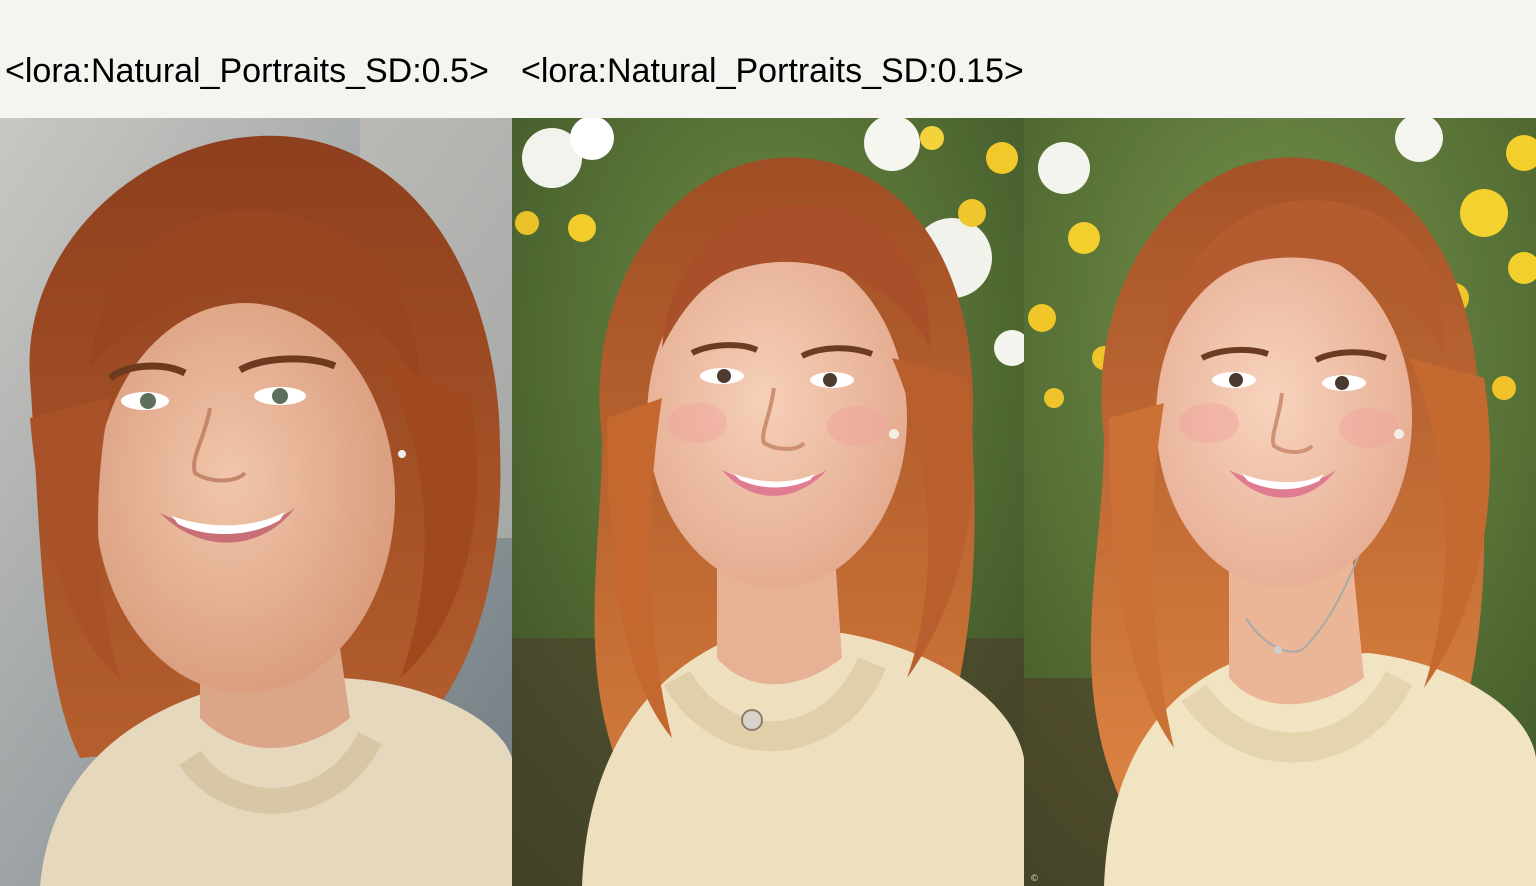 The width and height of the screenshot is (1536, 886). I want to click on caption-lora-0-15: <lora:Natural_Portraits_SD:0.15>, so click(772, 71).